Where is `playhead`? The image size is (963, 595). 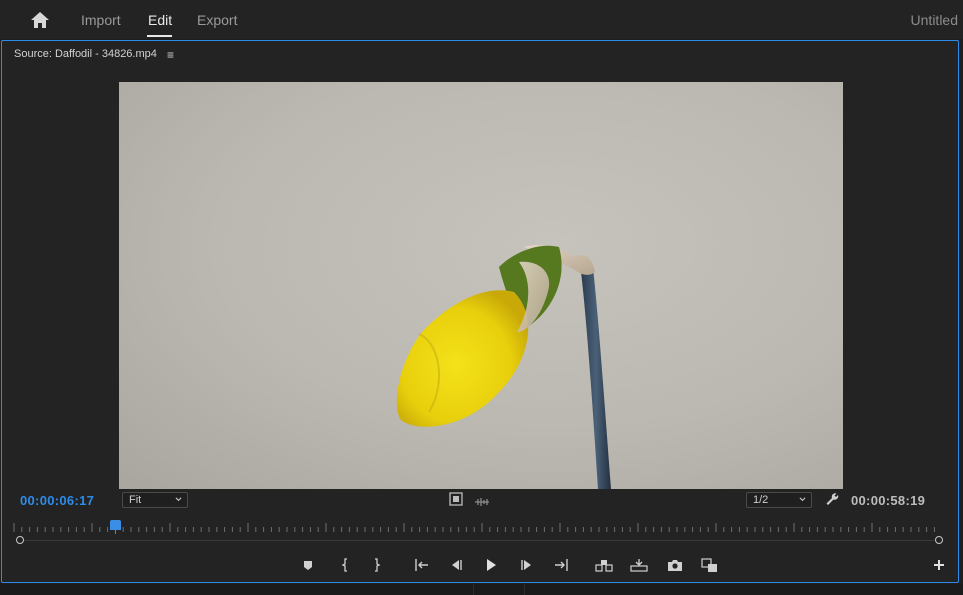 playhead is located at coordinates (116, 527).